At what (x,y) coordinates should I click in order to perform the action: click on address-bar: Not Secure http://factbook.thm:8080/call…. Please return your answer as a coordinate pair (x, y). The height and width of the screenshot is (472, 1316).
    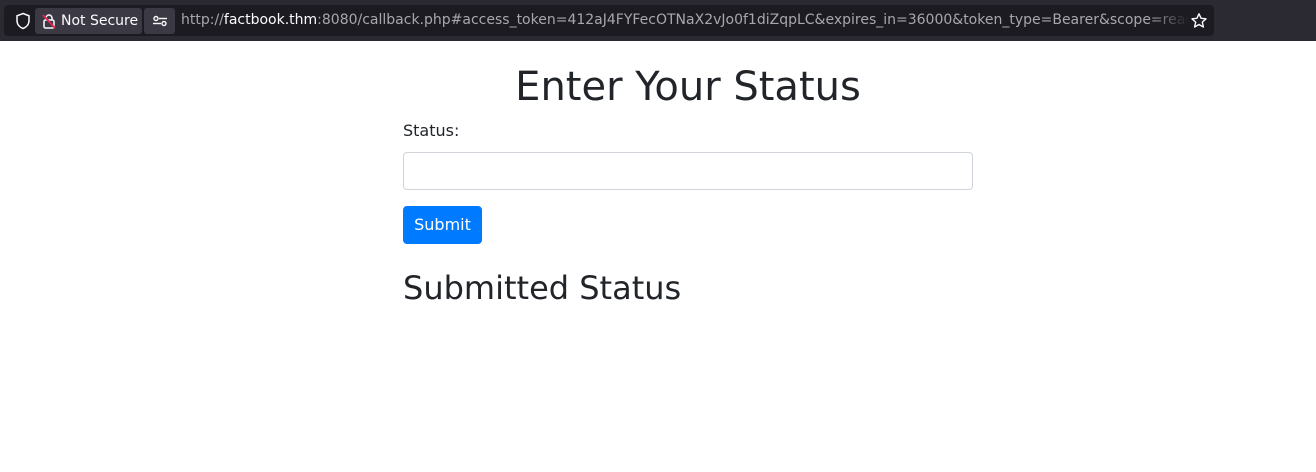
    Looking at the image, I should click on (609, 20).